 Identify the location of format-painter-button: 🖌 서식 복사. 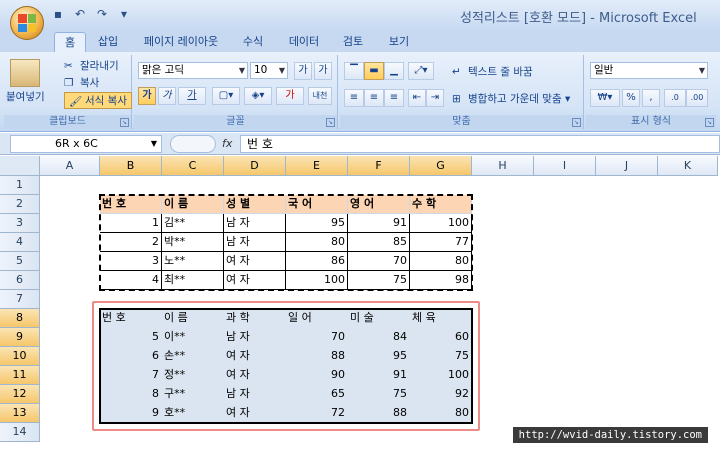
(98, 100).